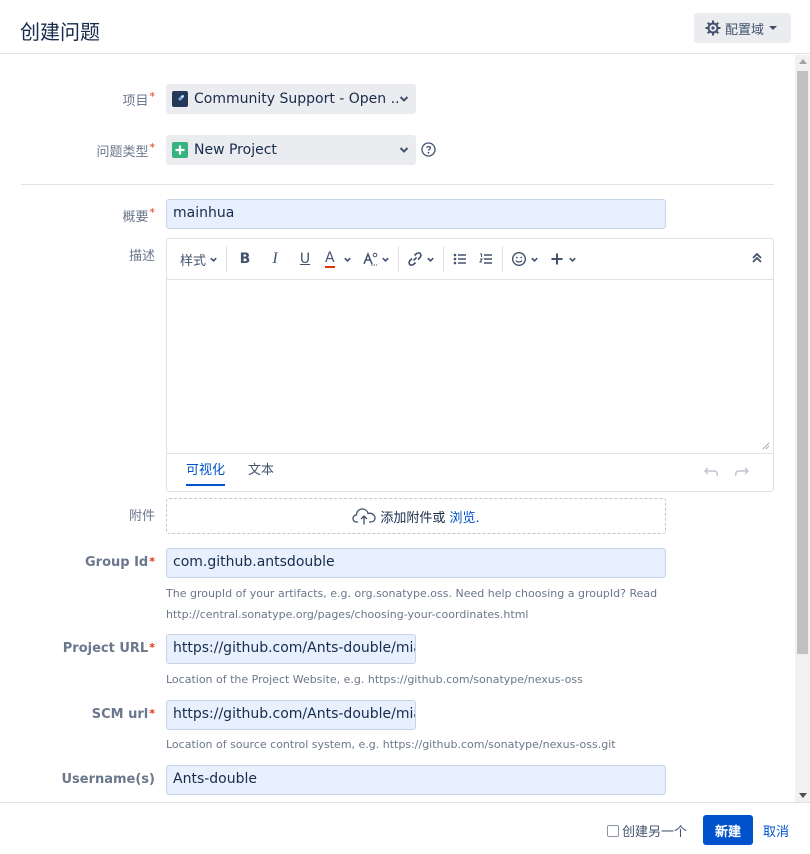 This screenshot has height=854, width=810. What do you see at coordinates (138, 215) in the screenshot?
I see `summary-label: 概要*` at bounding box center [138, 215].